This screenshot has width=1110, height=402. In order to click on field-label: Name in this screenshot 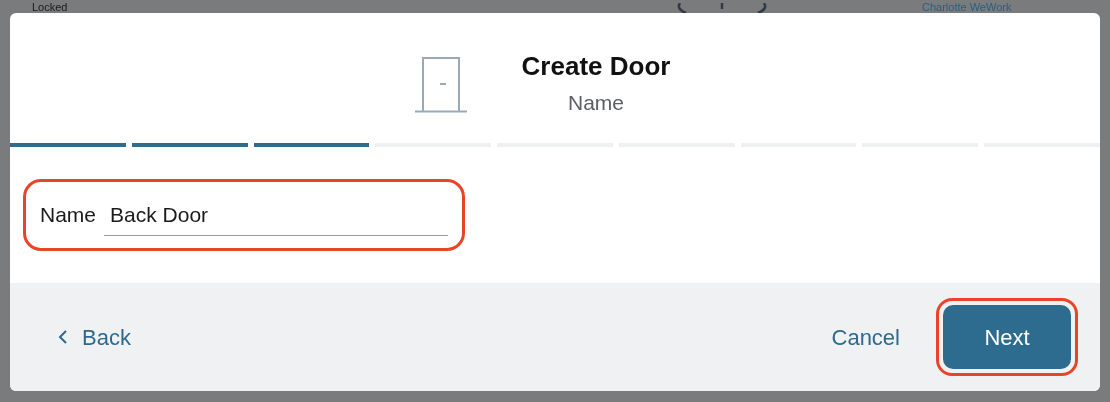, I will do `click(68, 215)`.